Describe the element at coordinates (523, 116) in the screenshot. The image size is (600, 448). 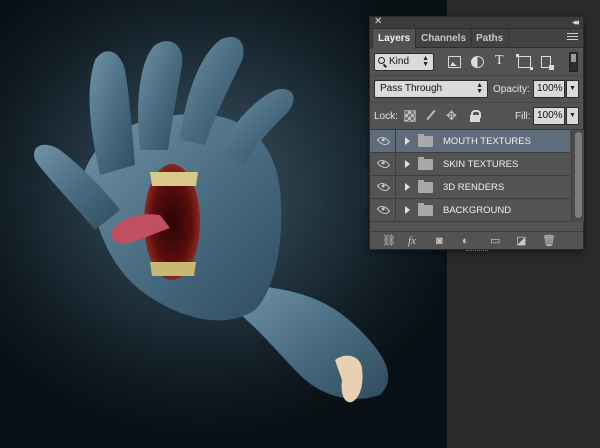
I see `fill-label: Fill:` at that location.